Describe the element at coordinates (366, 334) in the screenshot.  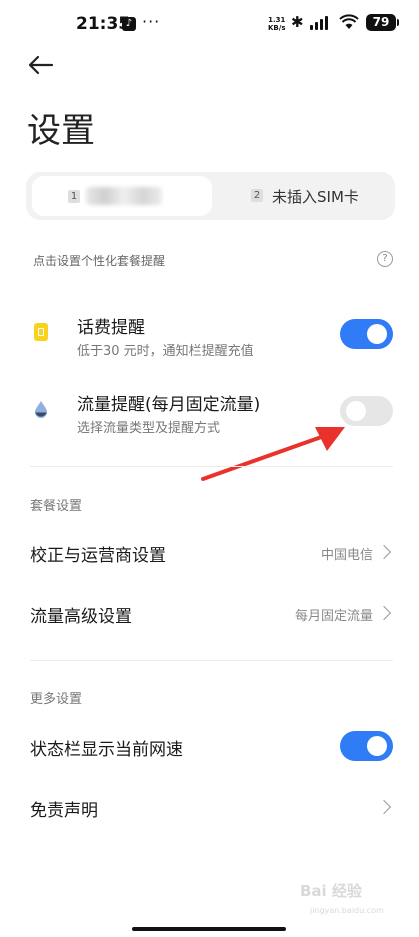
I see `bill-reminder-toggle` at that location.